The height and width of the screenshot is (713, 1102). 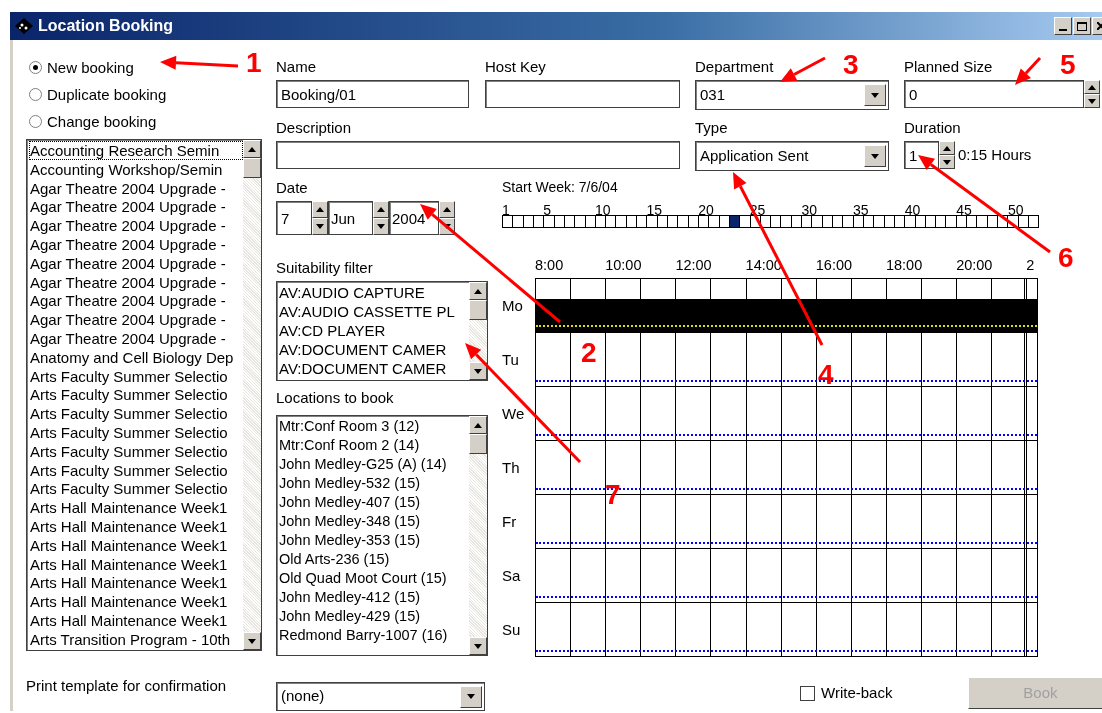 What do you see at coordinates (252, 641) in the screenshot?
I see `scroll-down-button` at bounding box center [252, 641].